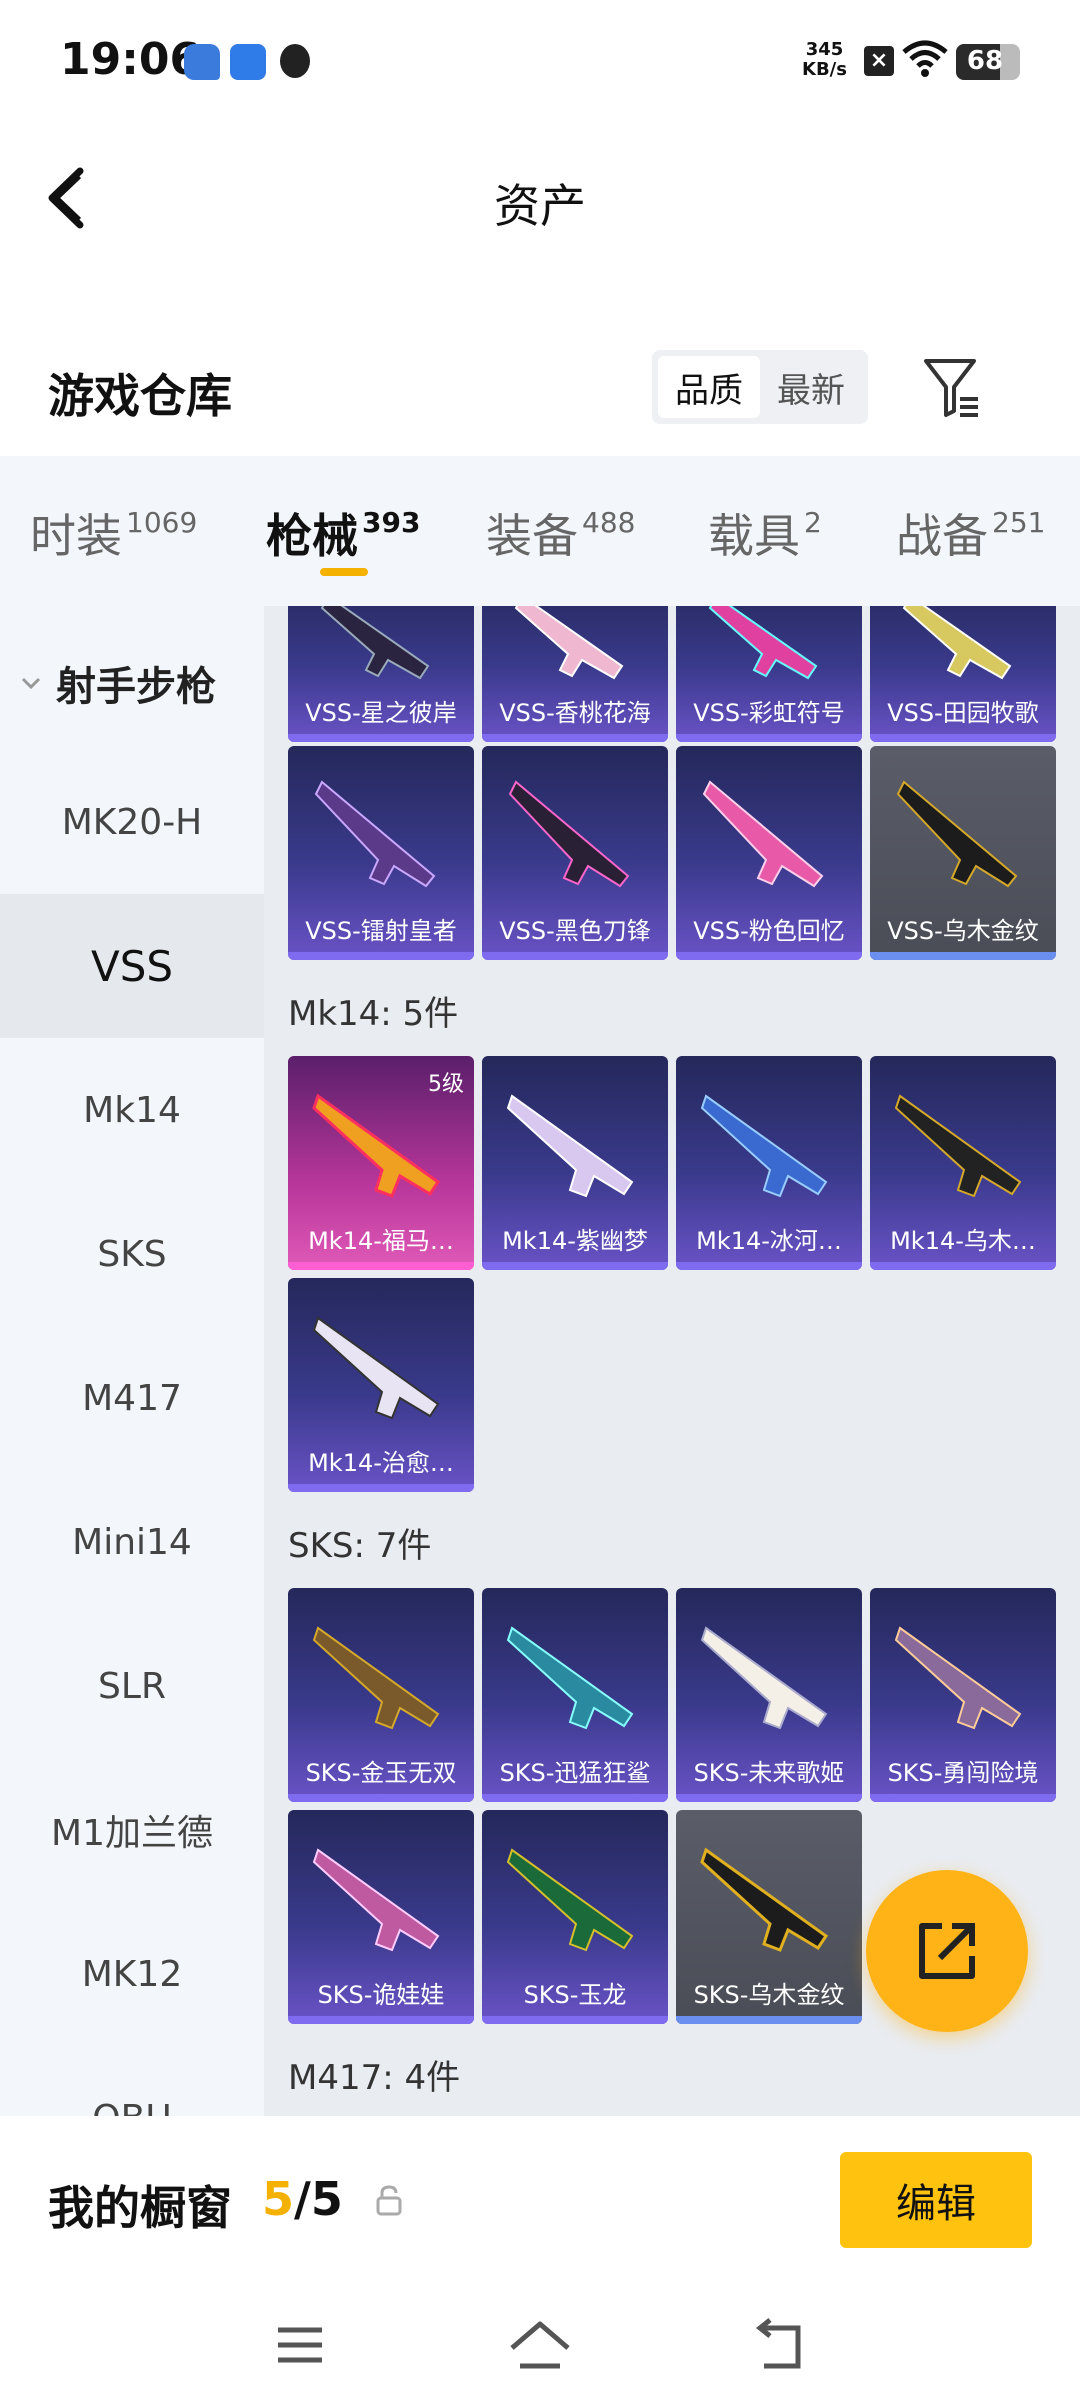  I want to click on skin-card: VSS-星之彼岸, so click(381, 674).